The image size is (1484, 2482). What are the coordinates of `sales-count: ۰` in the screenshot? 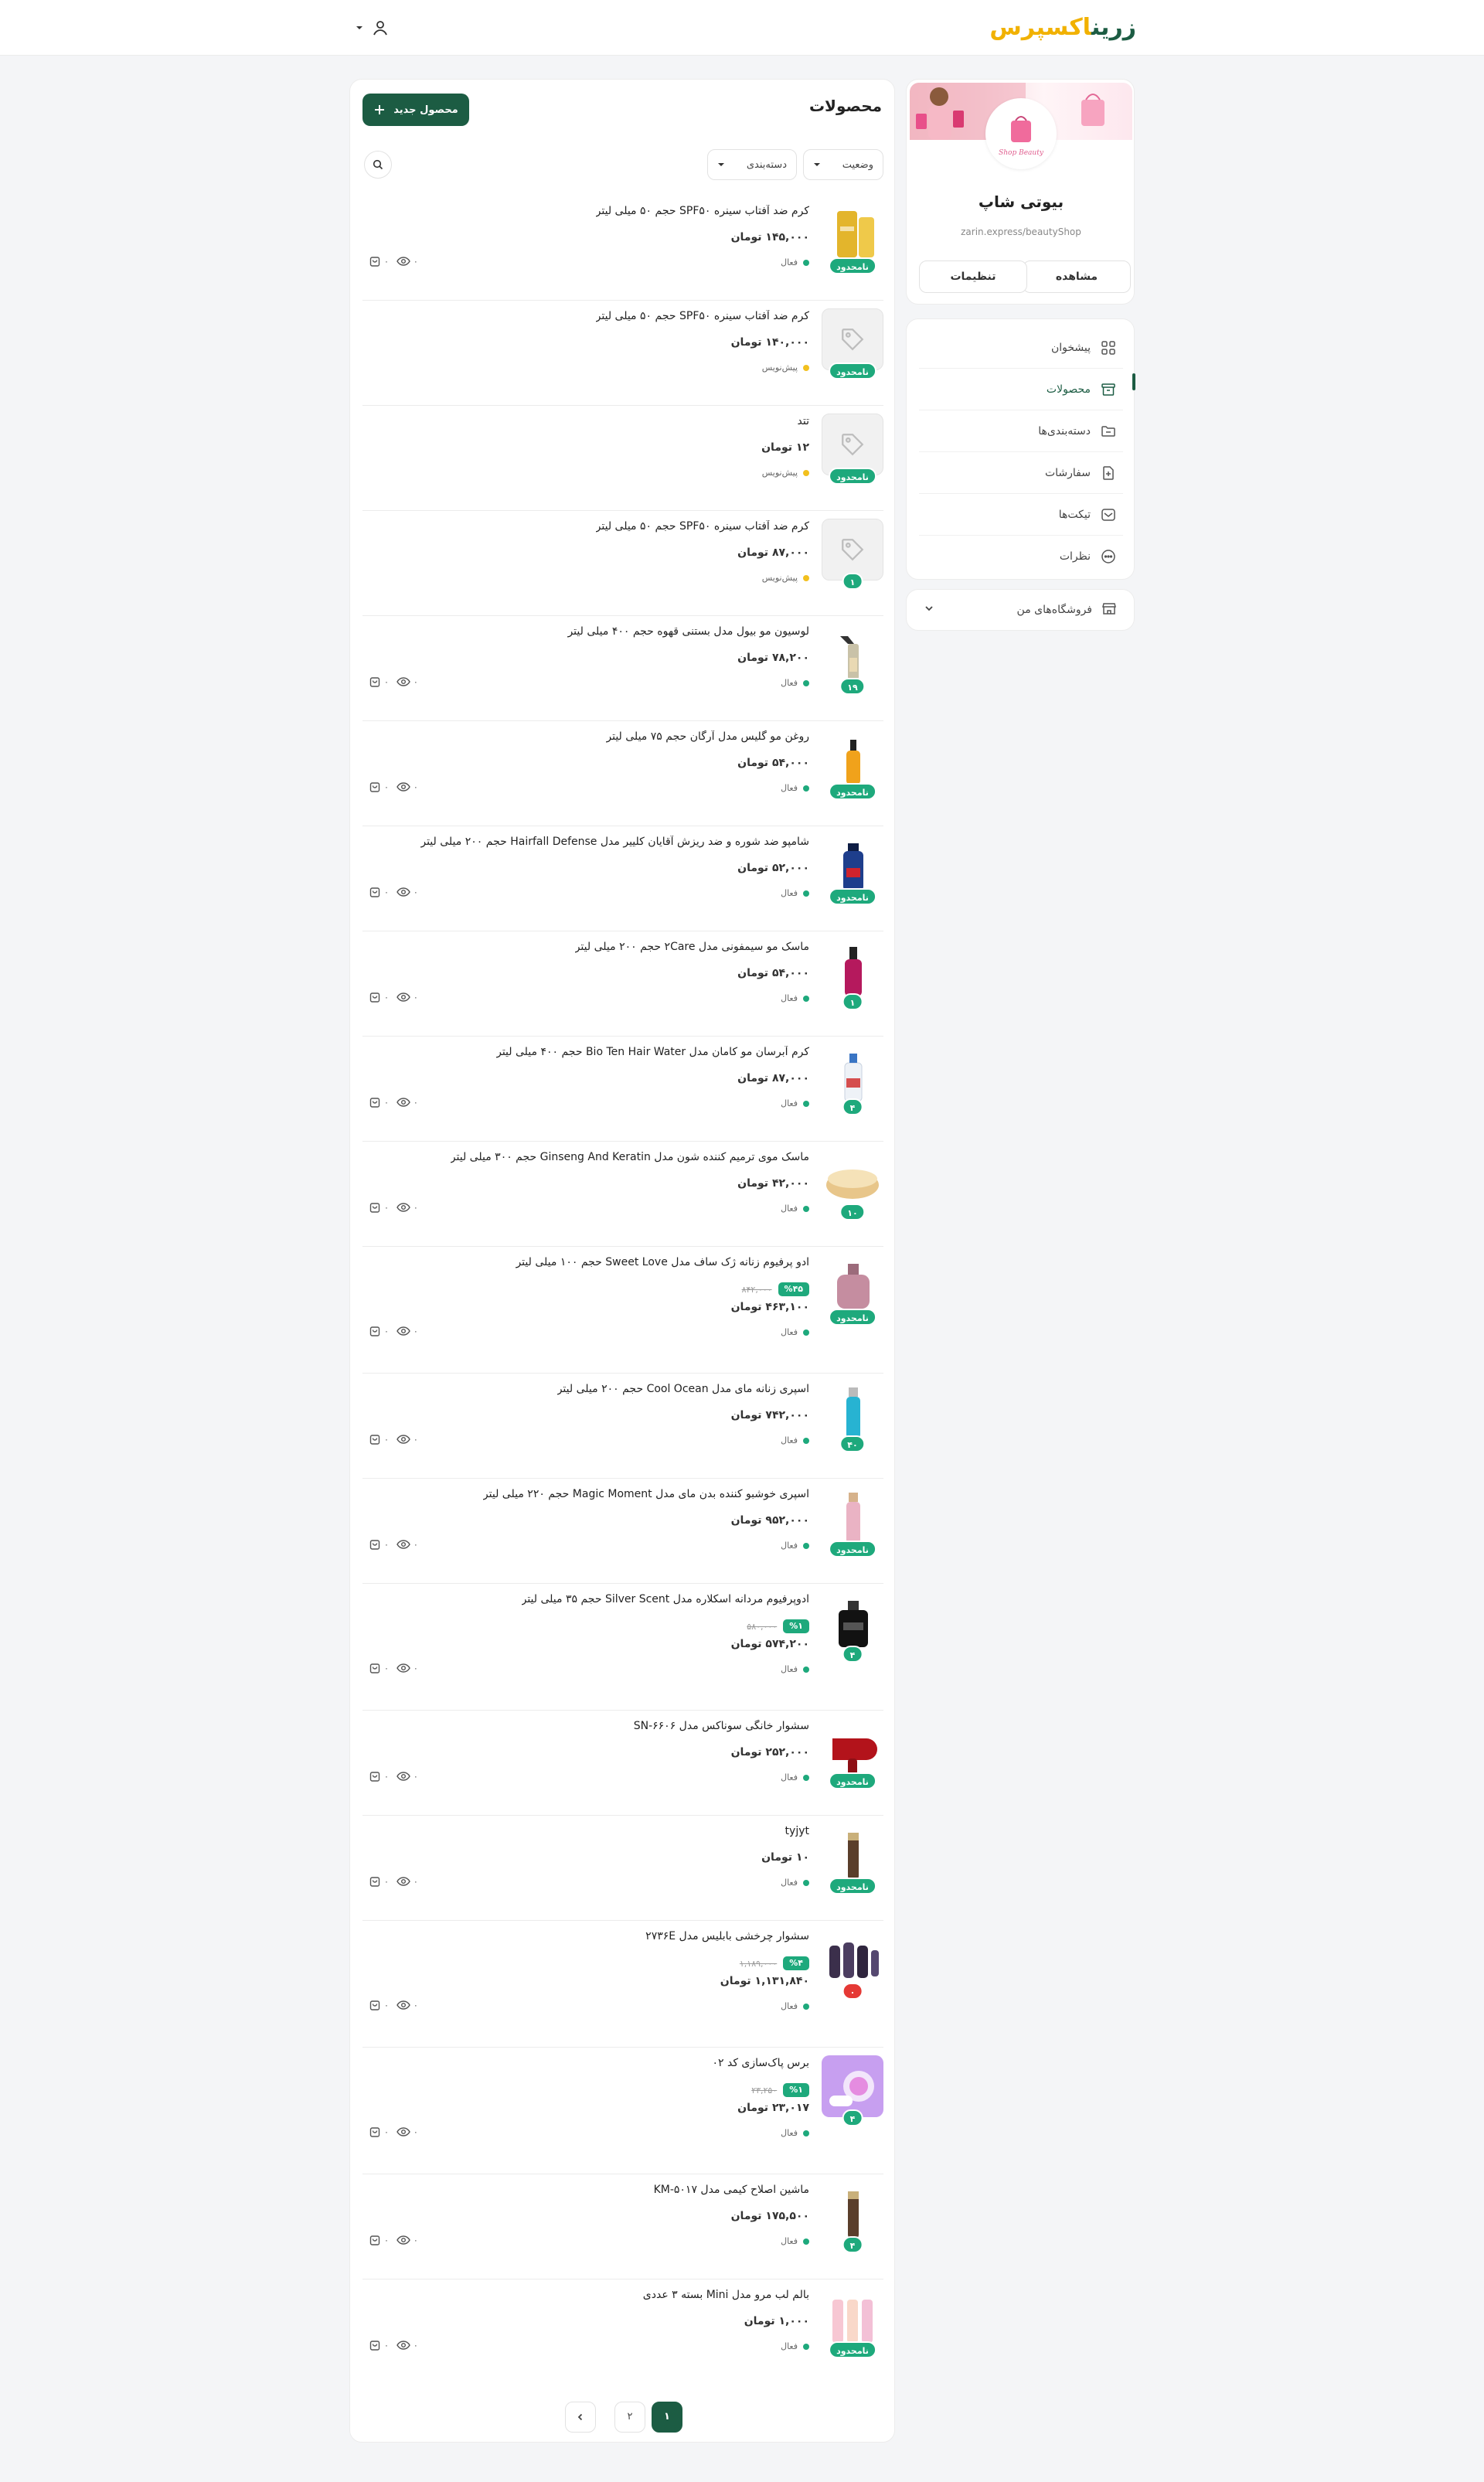 It's located at (386, 1440).